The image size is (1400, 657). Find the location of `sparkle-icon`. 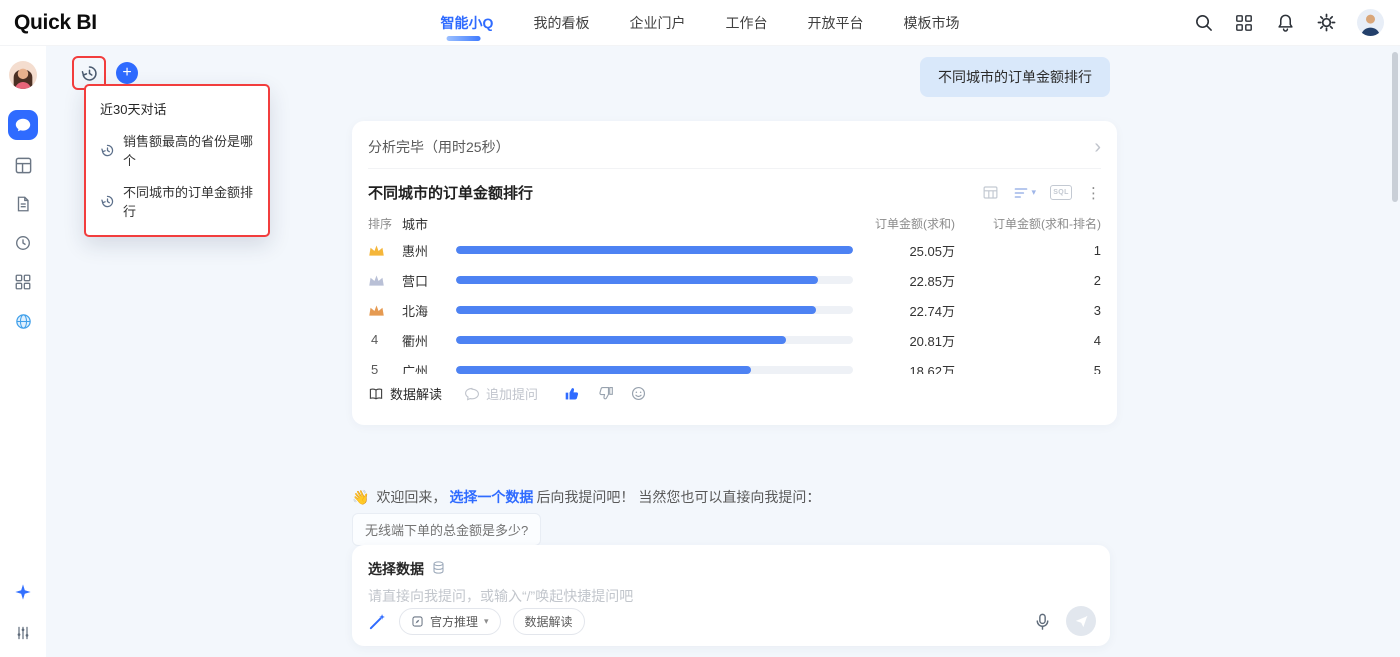

sparkle-icon is located at coordinates (23, 592).